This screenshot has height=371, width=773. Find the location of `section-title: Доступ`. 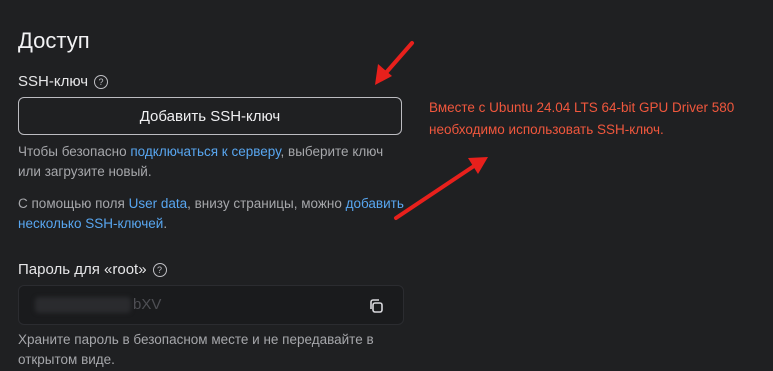

section-title: Доступ is located at coordinates (54, 40).